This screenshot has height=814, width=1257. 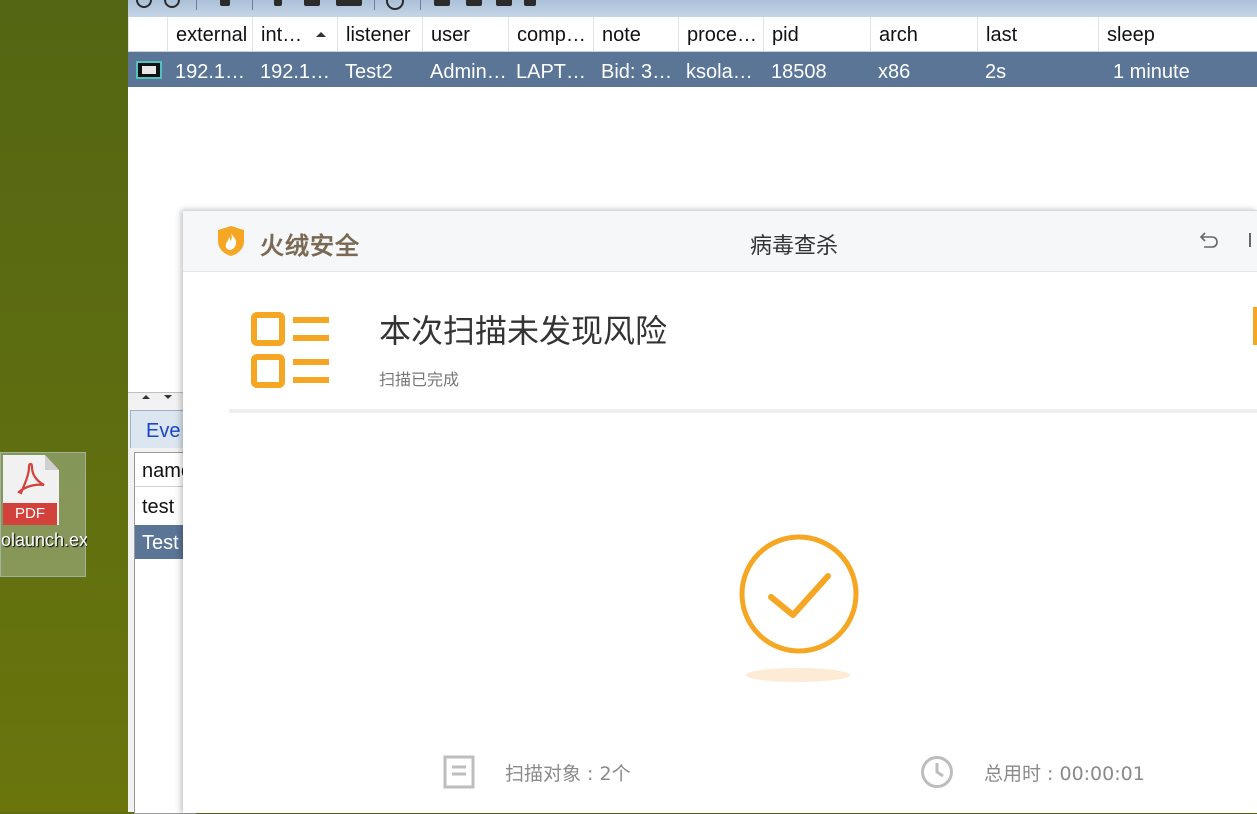 What do you see at coordinates (149, 70) in the screenshot?
I see `beacon-computer-icon` at bounding box center [149, 70].